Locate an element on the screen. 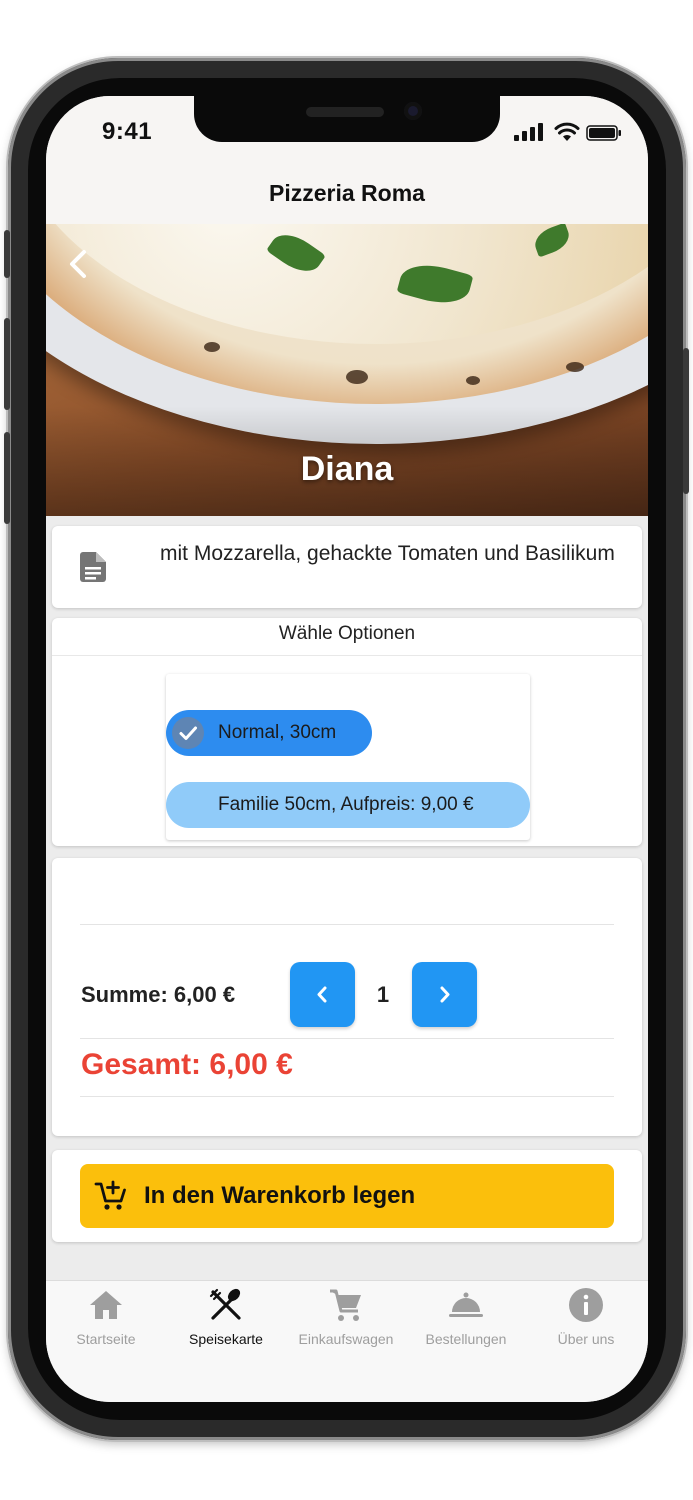 The width and height of the screenshot is (693, 1500). decrease-quantity-button is located at coordinates (322, 994).